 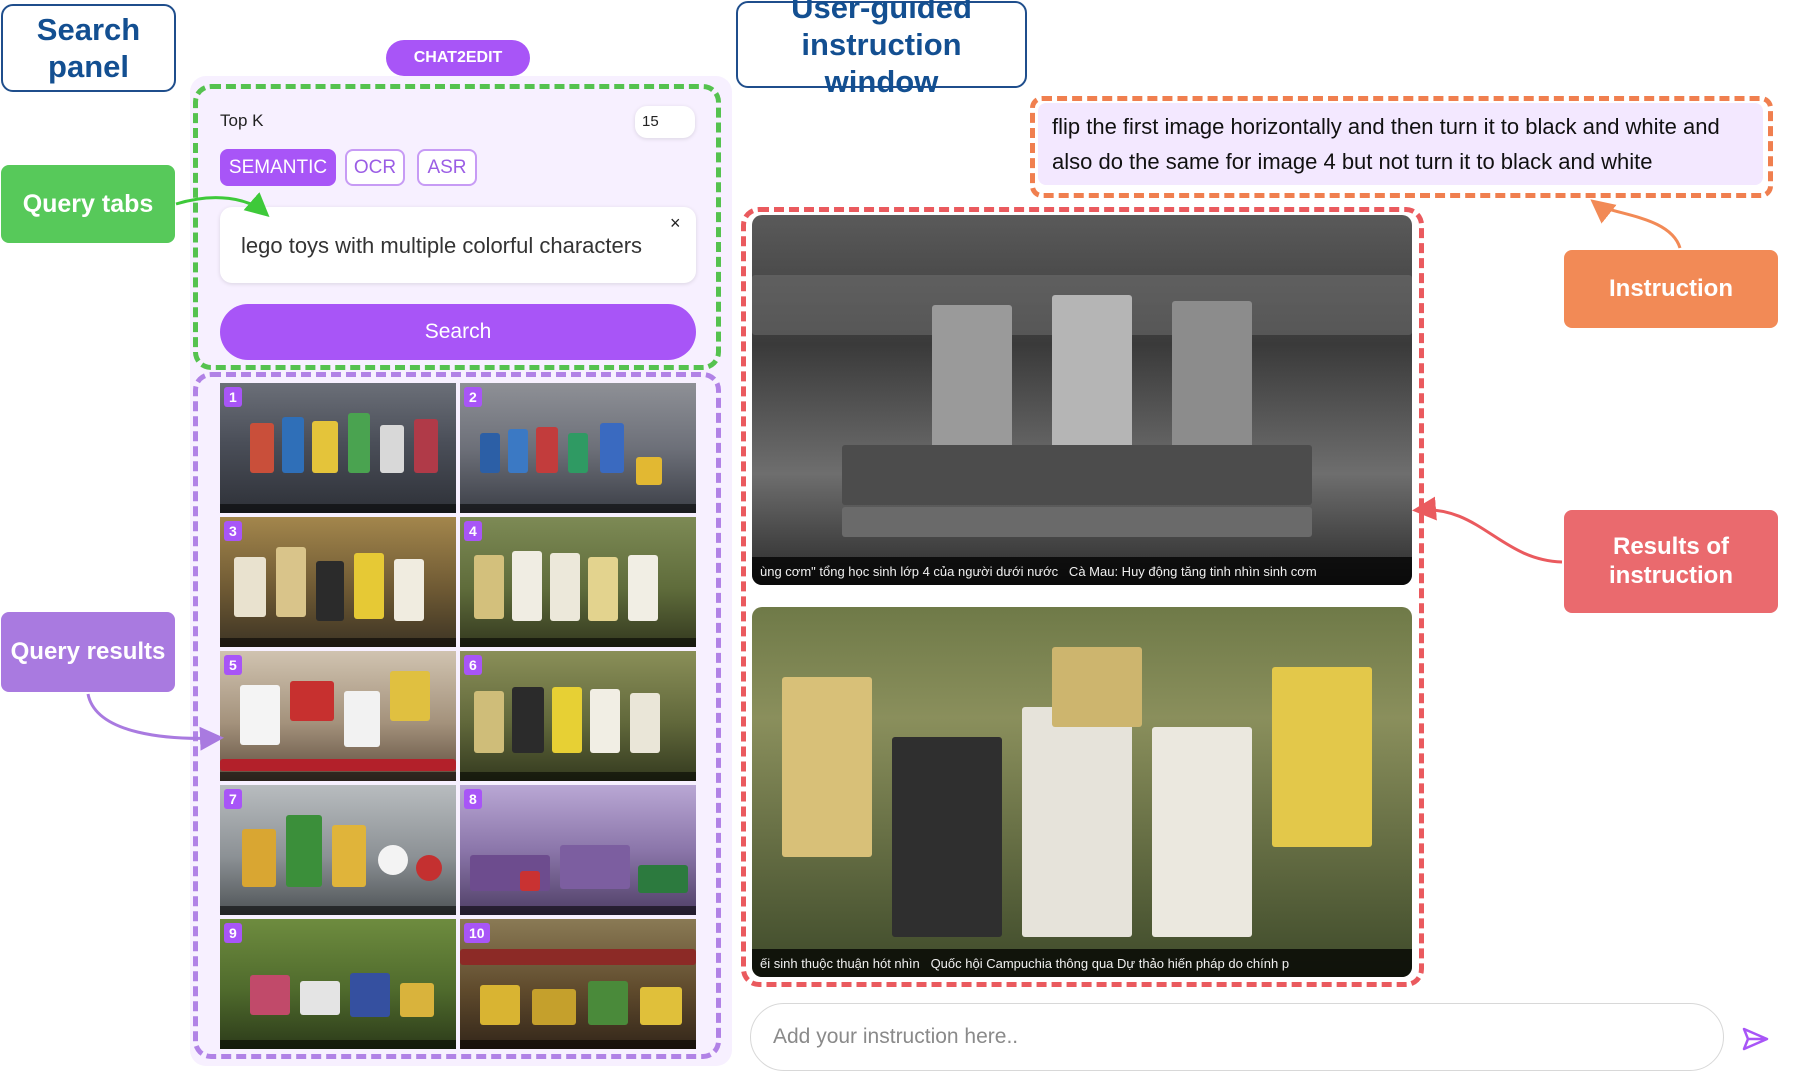 I want to click on instruction-arrow, so click(x=1636, y=224).